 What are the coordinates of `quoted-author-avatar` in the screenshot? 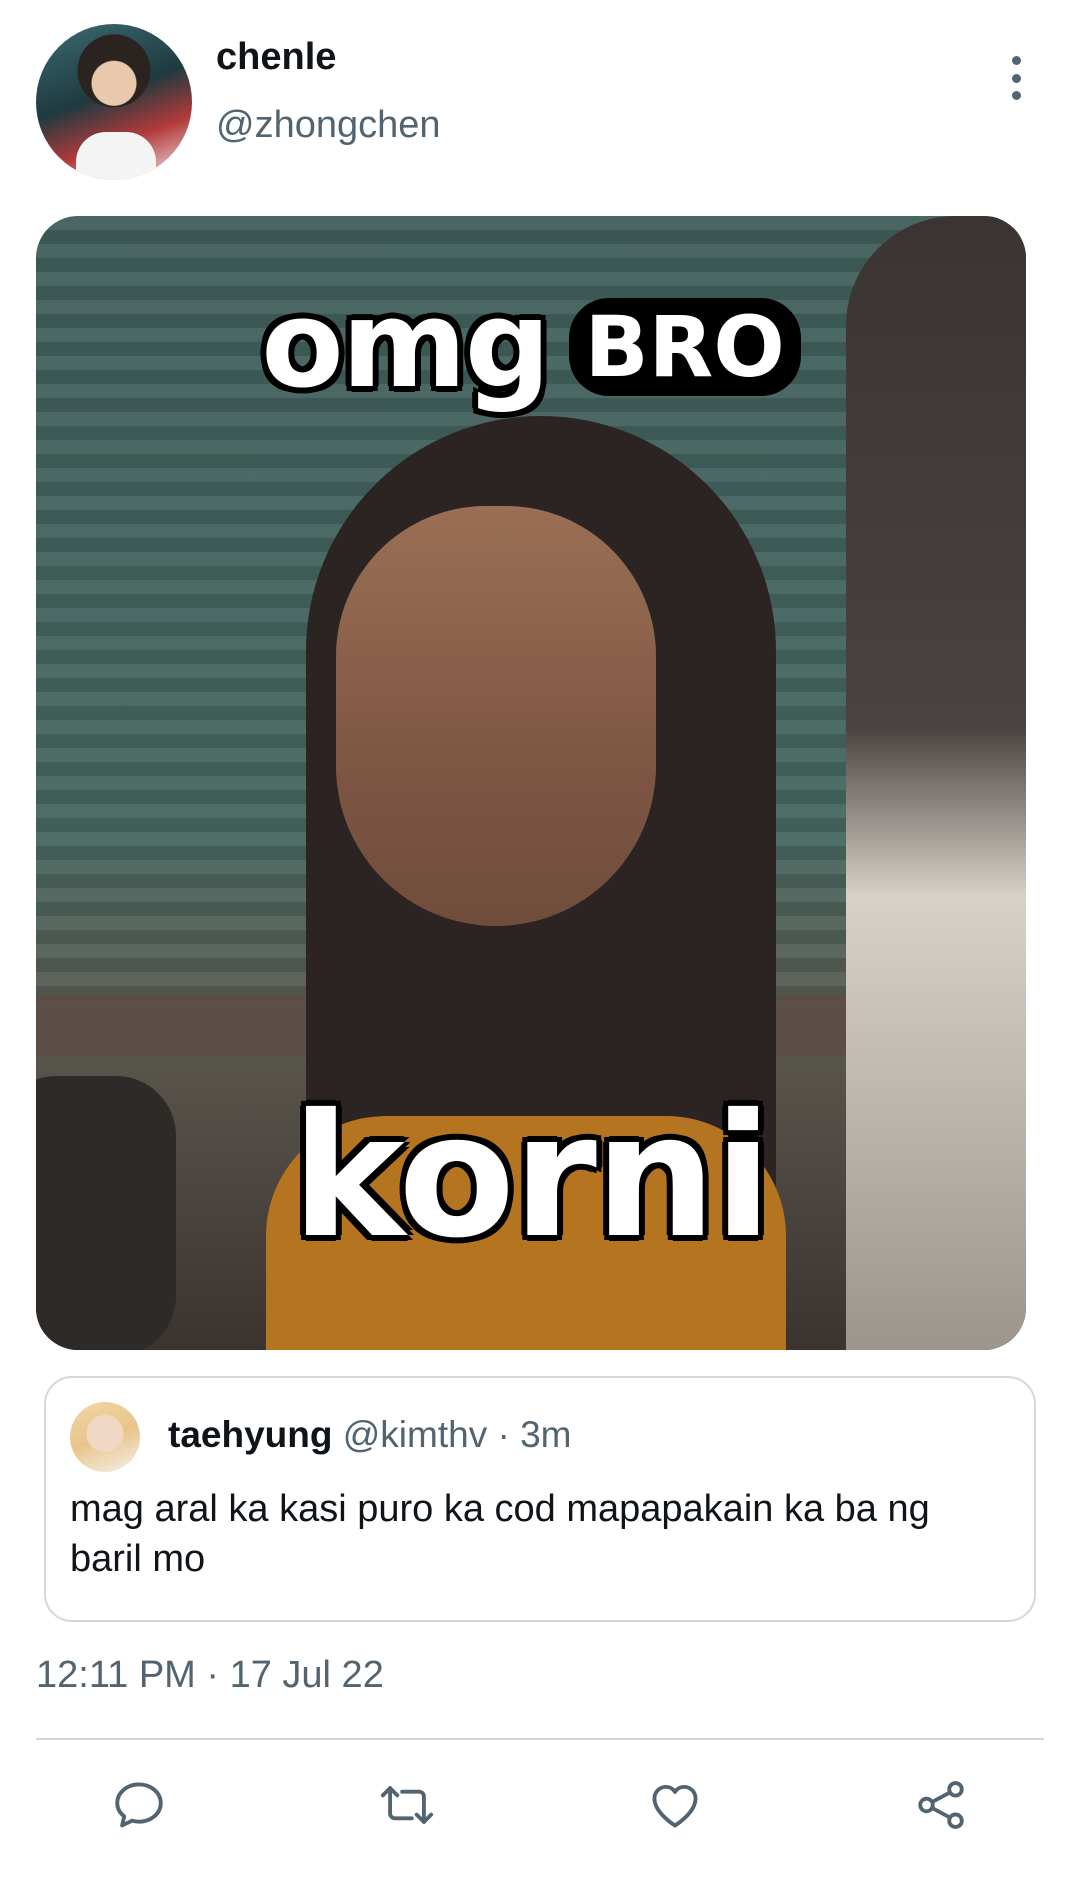 It's located at (105, 1437).